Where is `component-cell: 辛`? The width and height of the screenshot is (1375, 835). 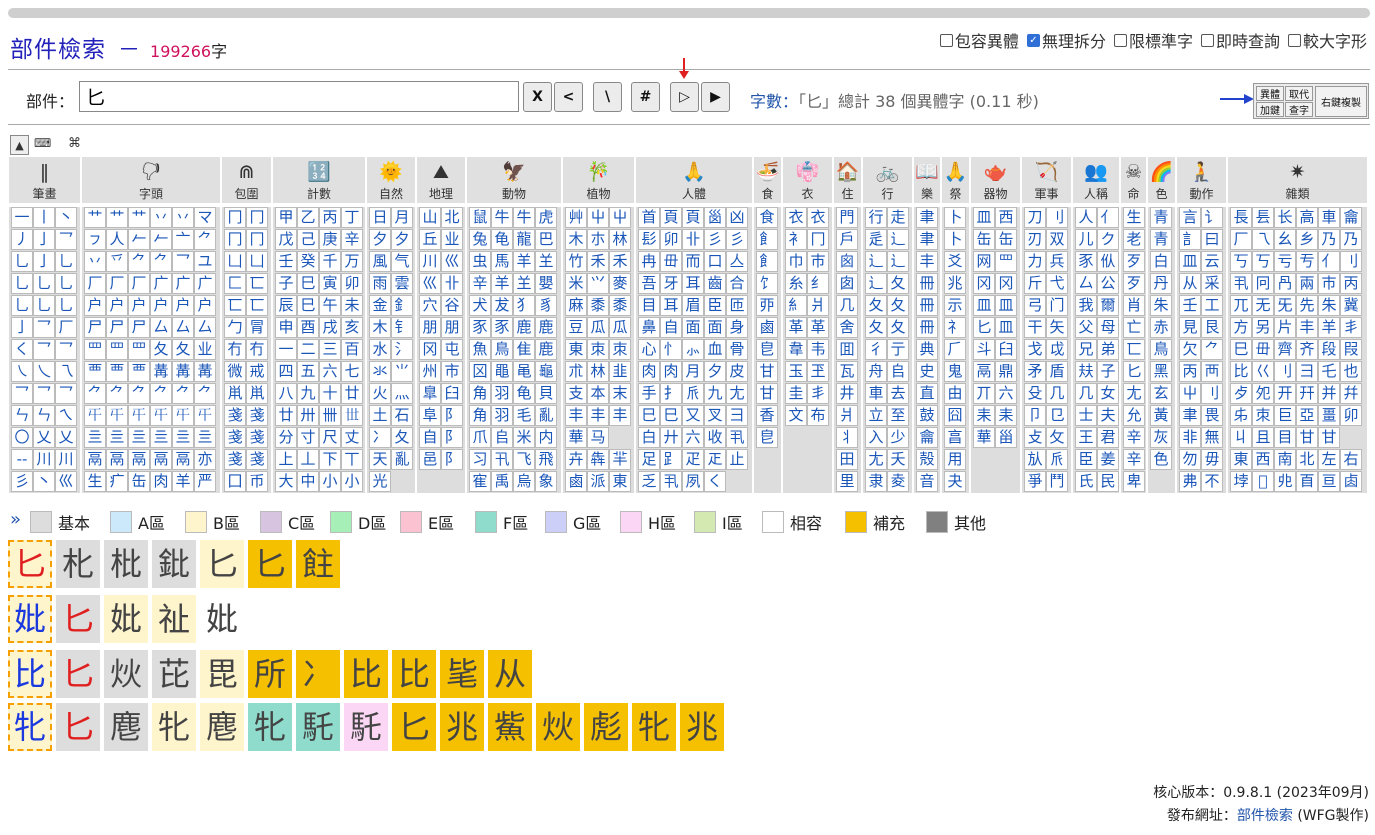
component-cell: 辛 is located at coordinates (1134, 459).